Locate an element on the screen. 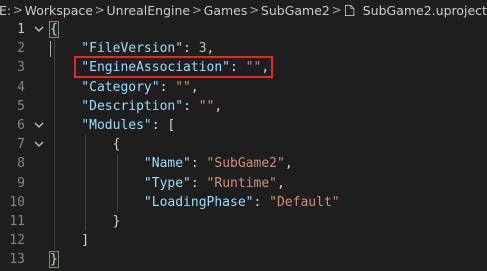 This screenshot has width=487, height=271. code-line: 1{ is located at coordinates (243, 29).